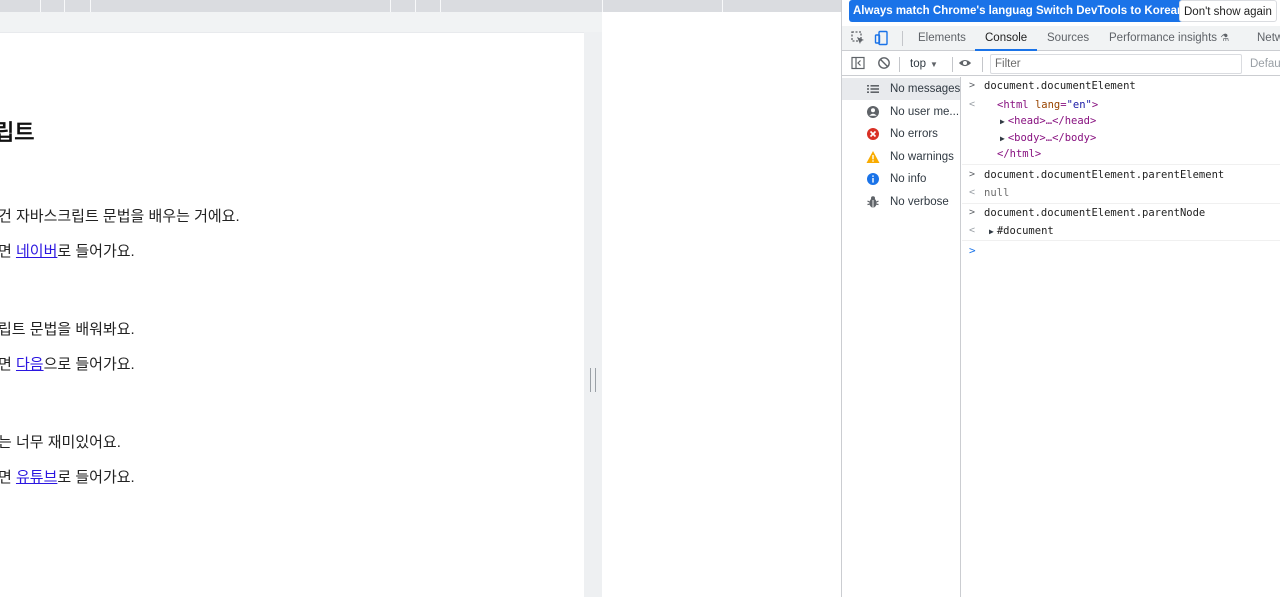 This screenshot has width=1280, height=597. Describe the element at coordinates (60, 442) in the screenshot. I see `paragraph-5: 는 너무 재미있어요.` at that location.